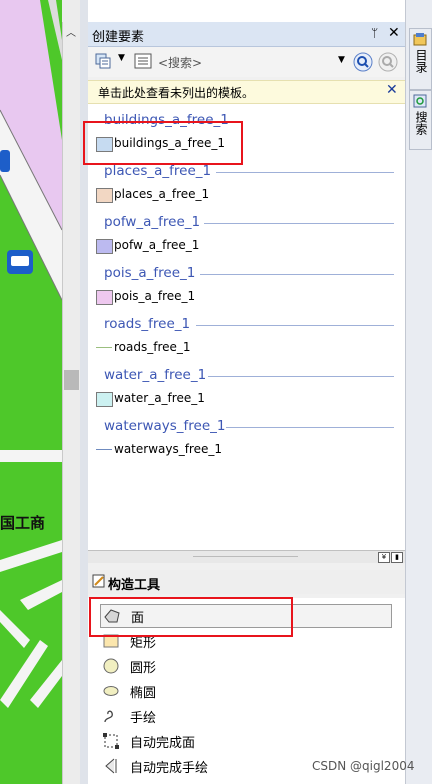  I want to click on collapse-icon: ¥, so click(384, 557).